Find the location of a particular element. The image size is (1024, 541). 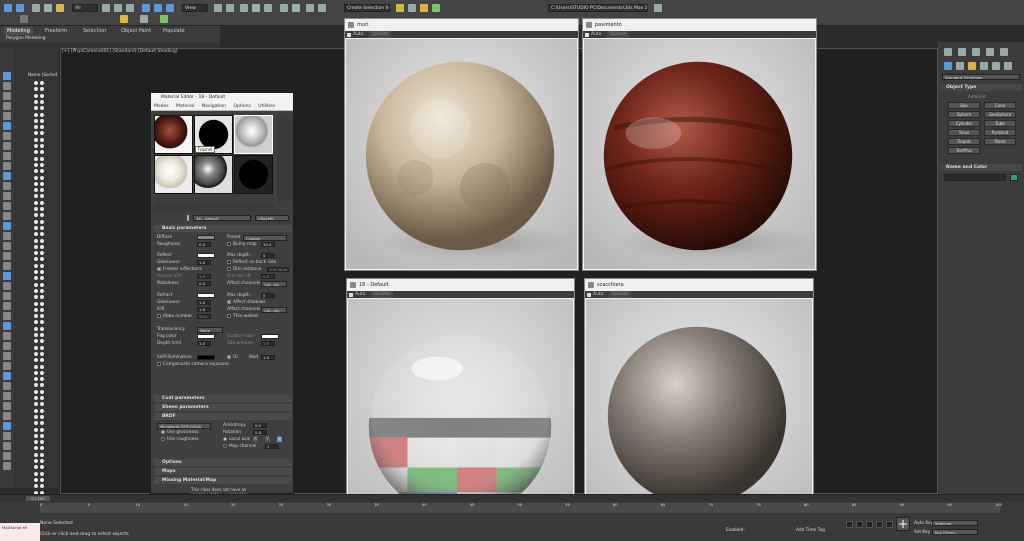

fresnel-ior-input: 1.6 is located at coordinates (204, 276).